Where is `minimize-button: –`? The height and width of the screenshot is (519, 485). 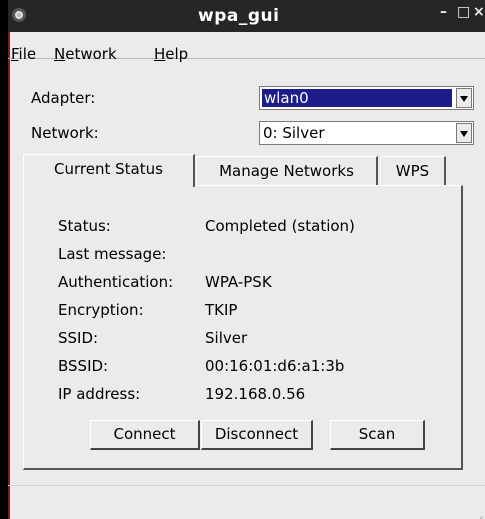
minimize-button: – is located at coordinates (443, 12).